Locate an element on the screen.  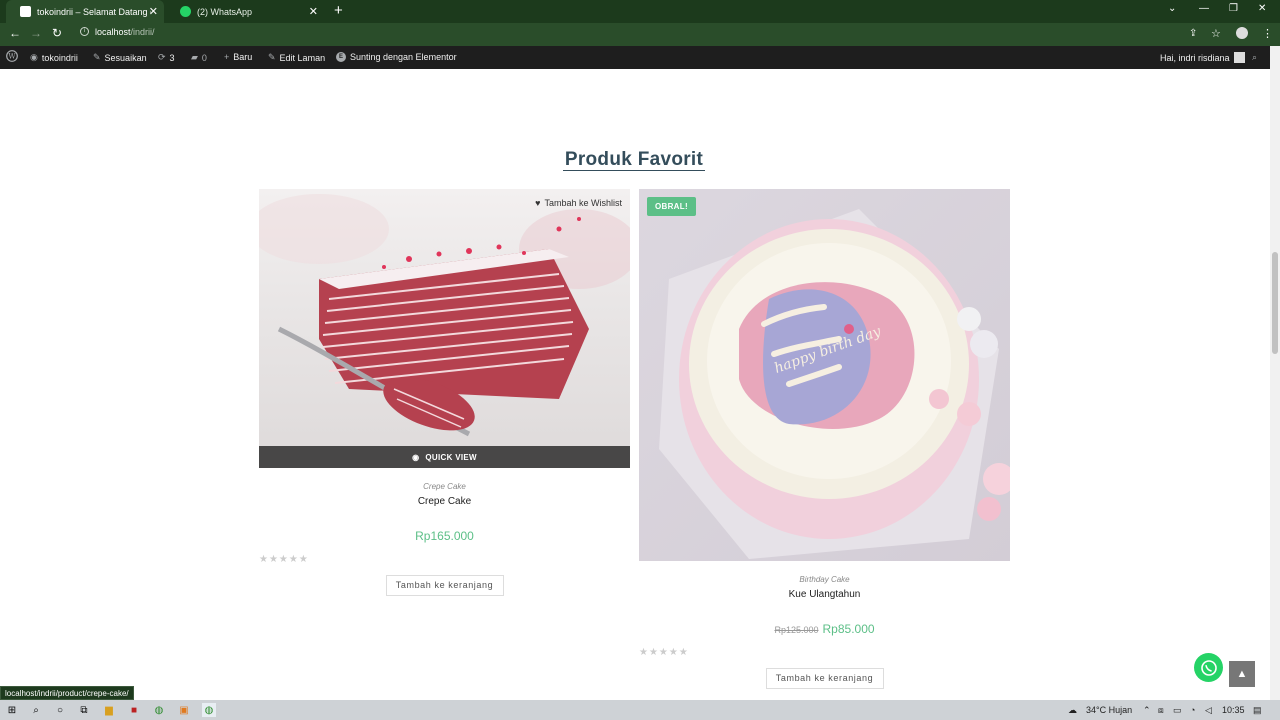
add-to-wishlist: ♥ Tambah ke Wishlist is located at coordinates (578, 203).